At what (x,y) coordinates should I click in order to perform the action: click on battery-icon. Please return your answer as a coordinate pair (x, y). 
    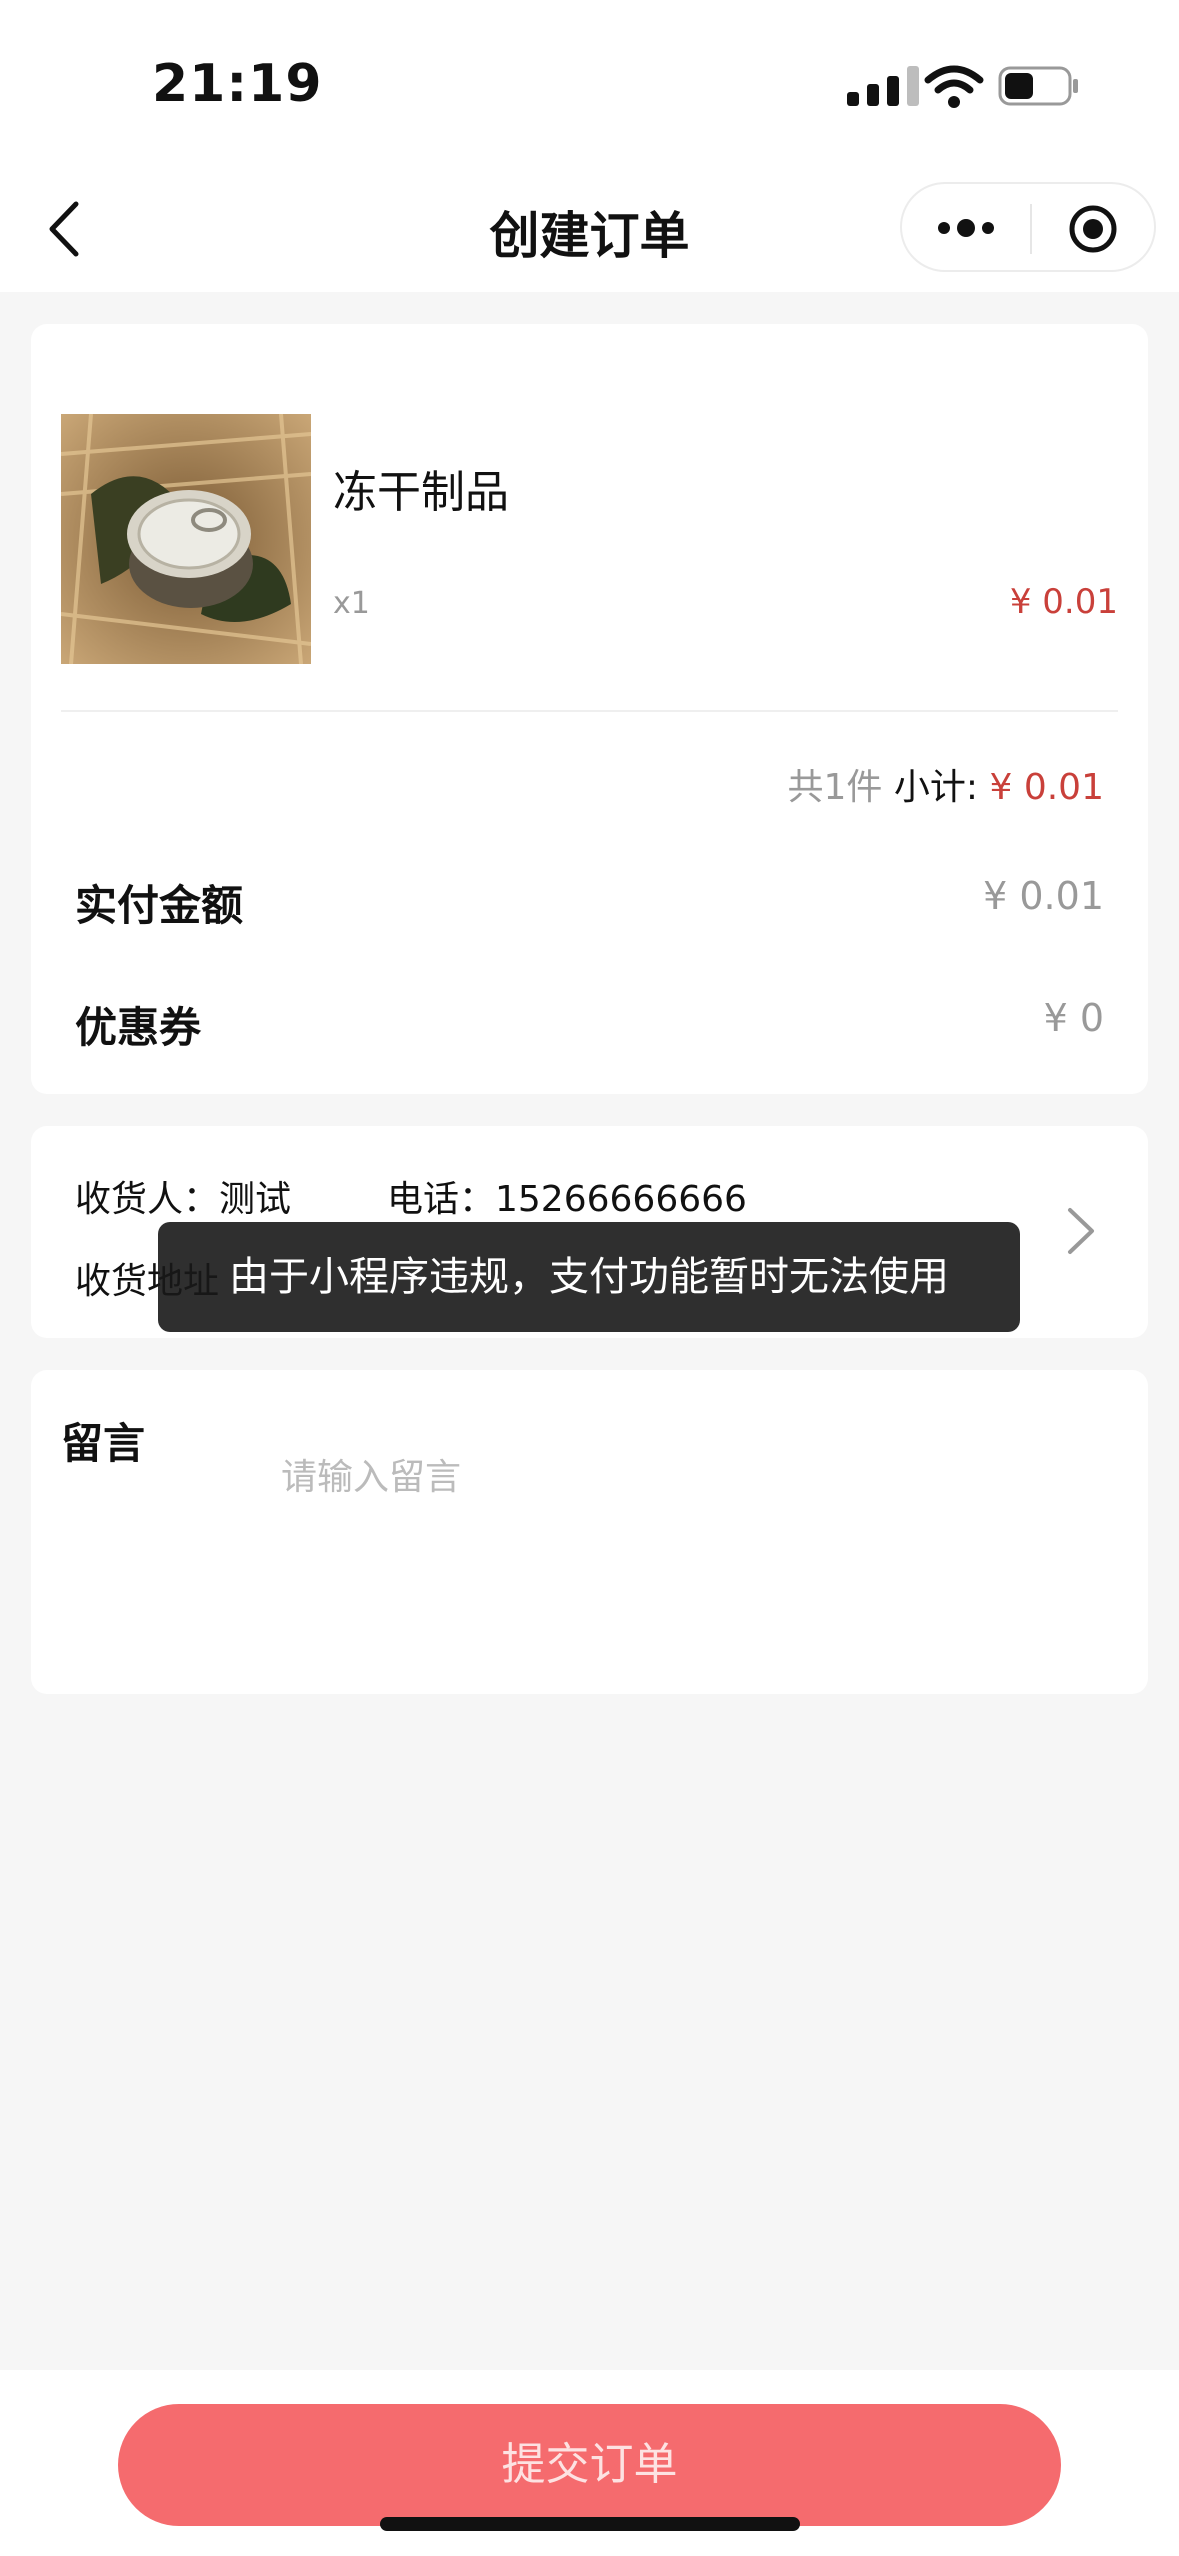
    Looking at the image, I should click on (1038, 86).